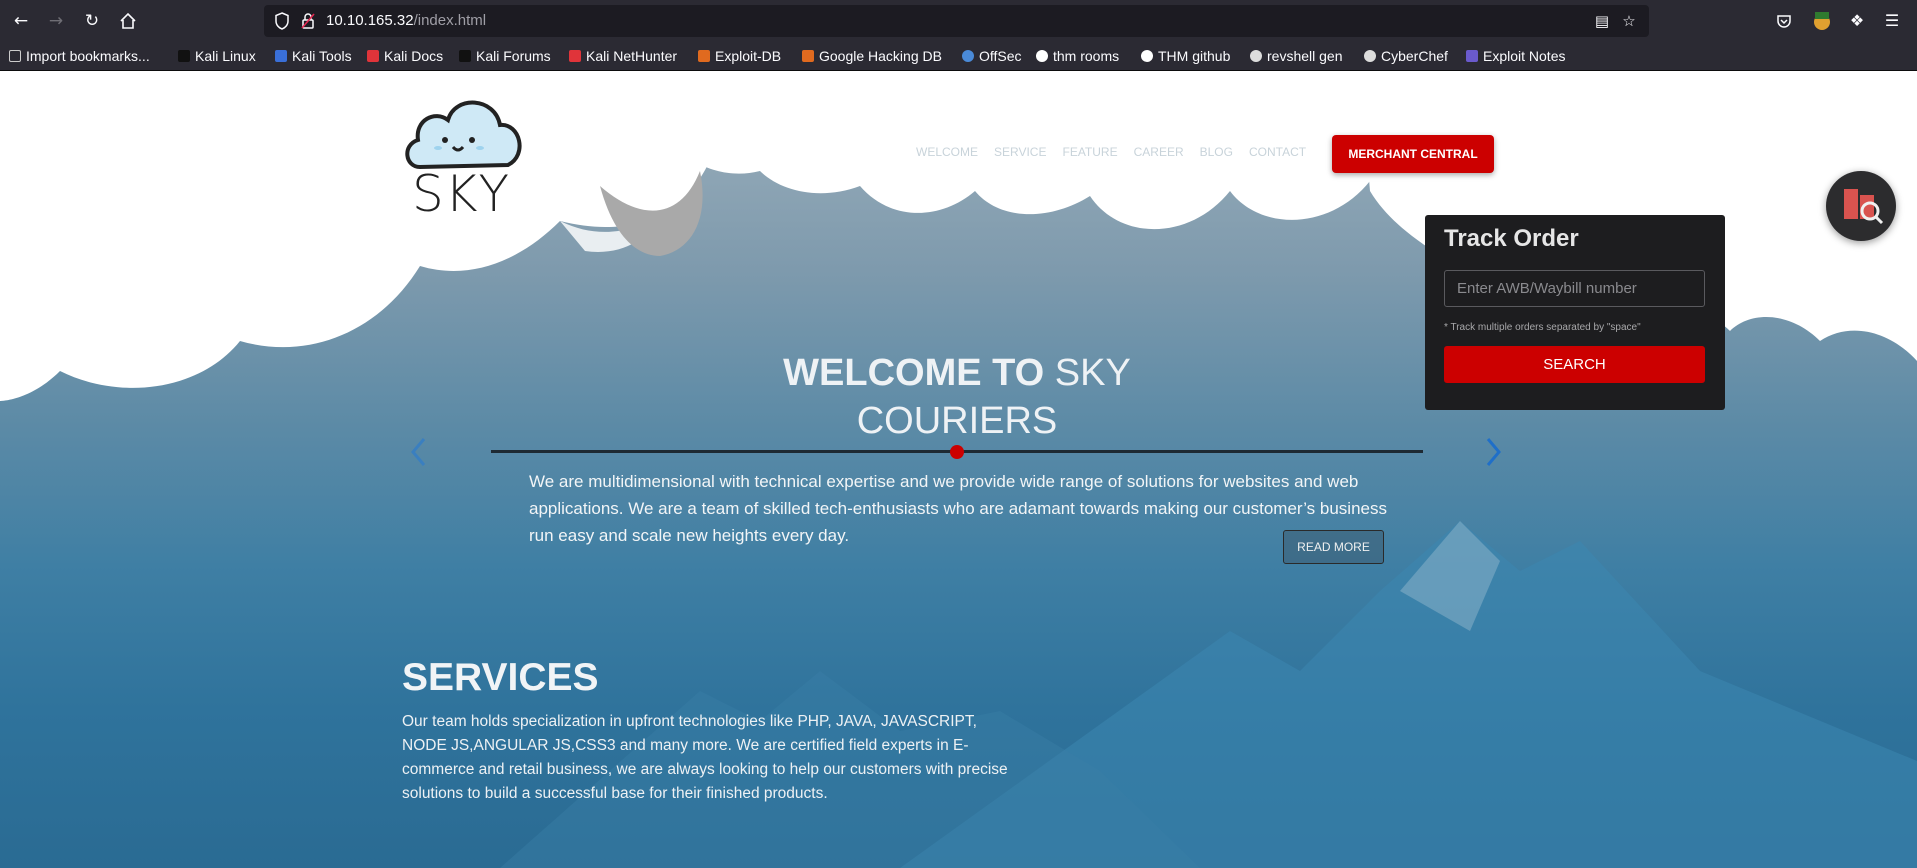  I want to click on search-button: SEARCH, so click(1574, 364).